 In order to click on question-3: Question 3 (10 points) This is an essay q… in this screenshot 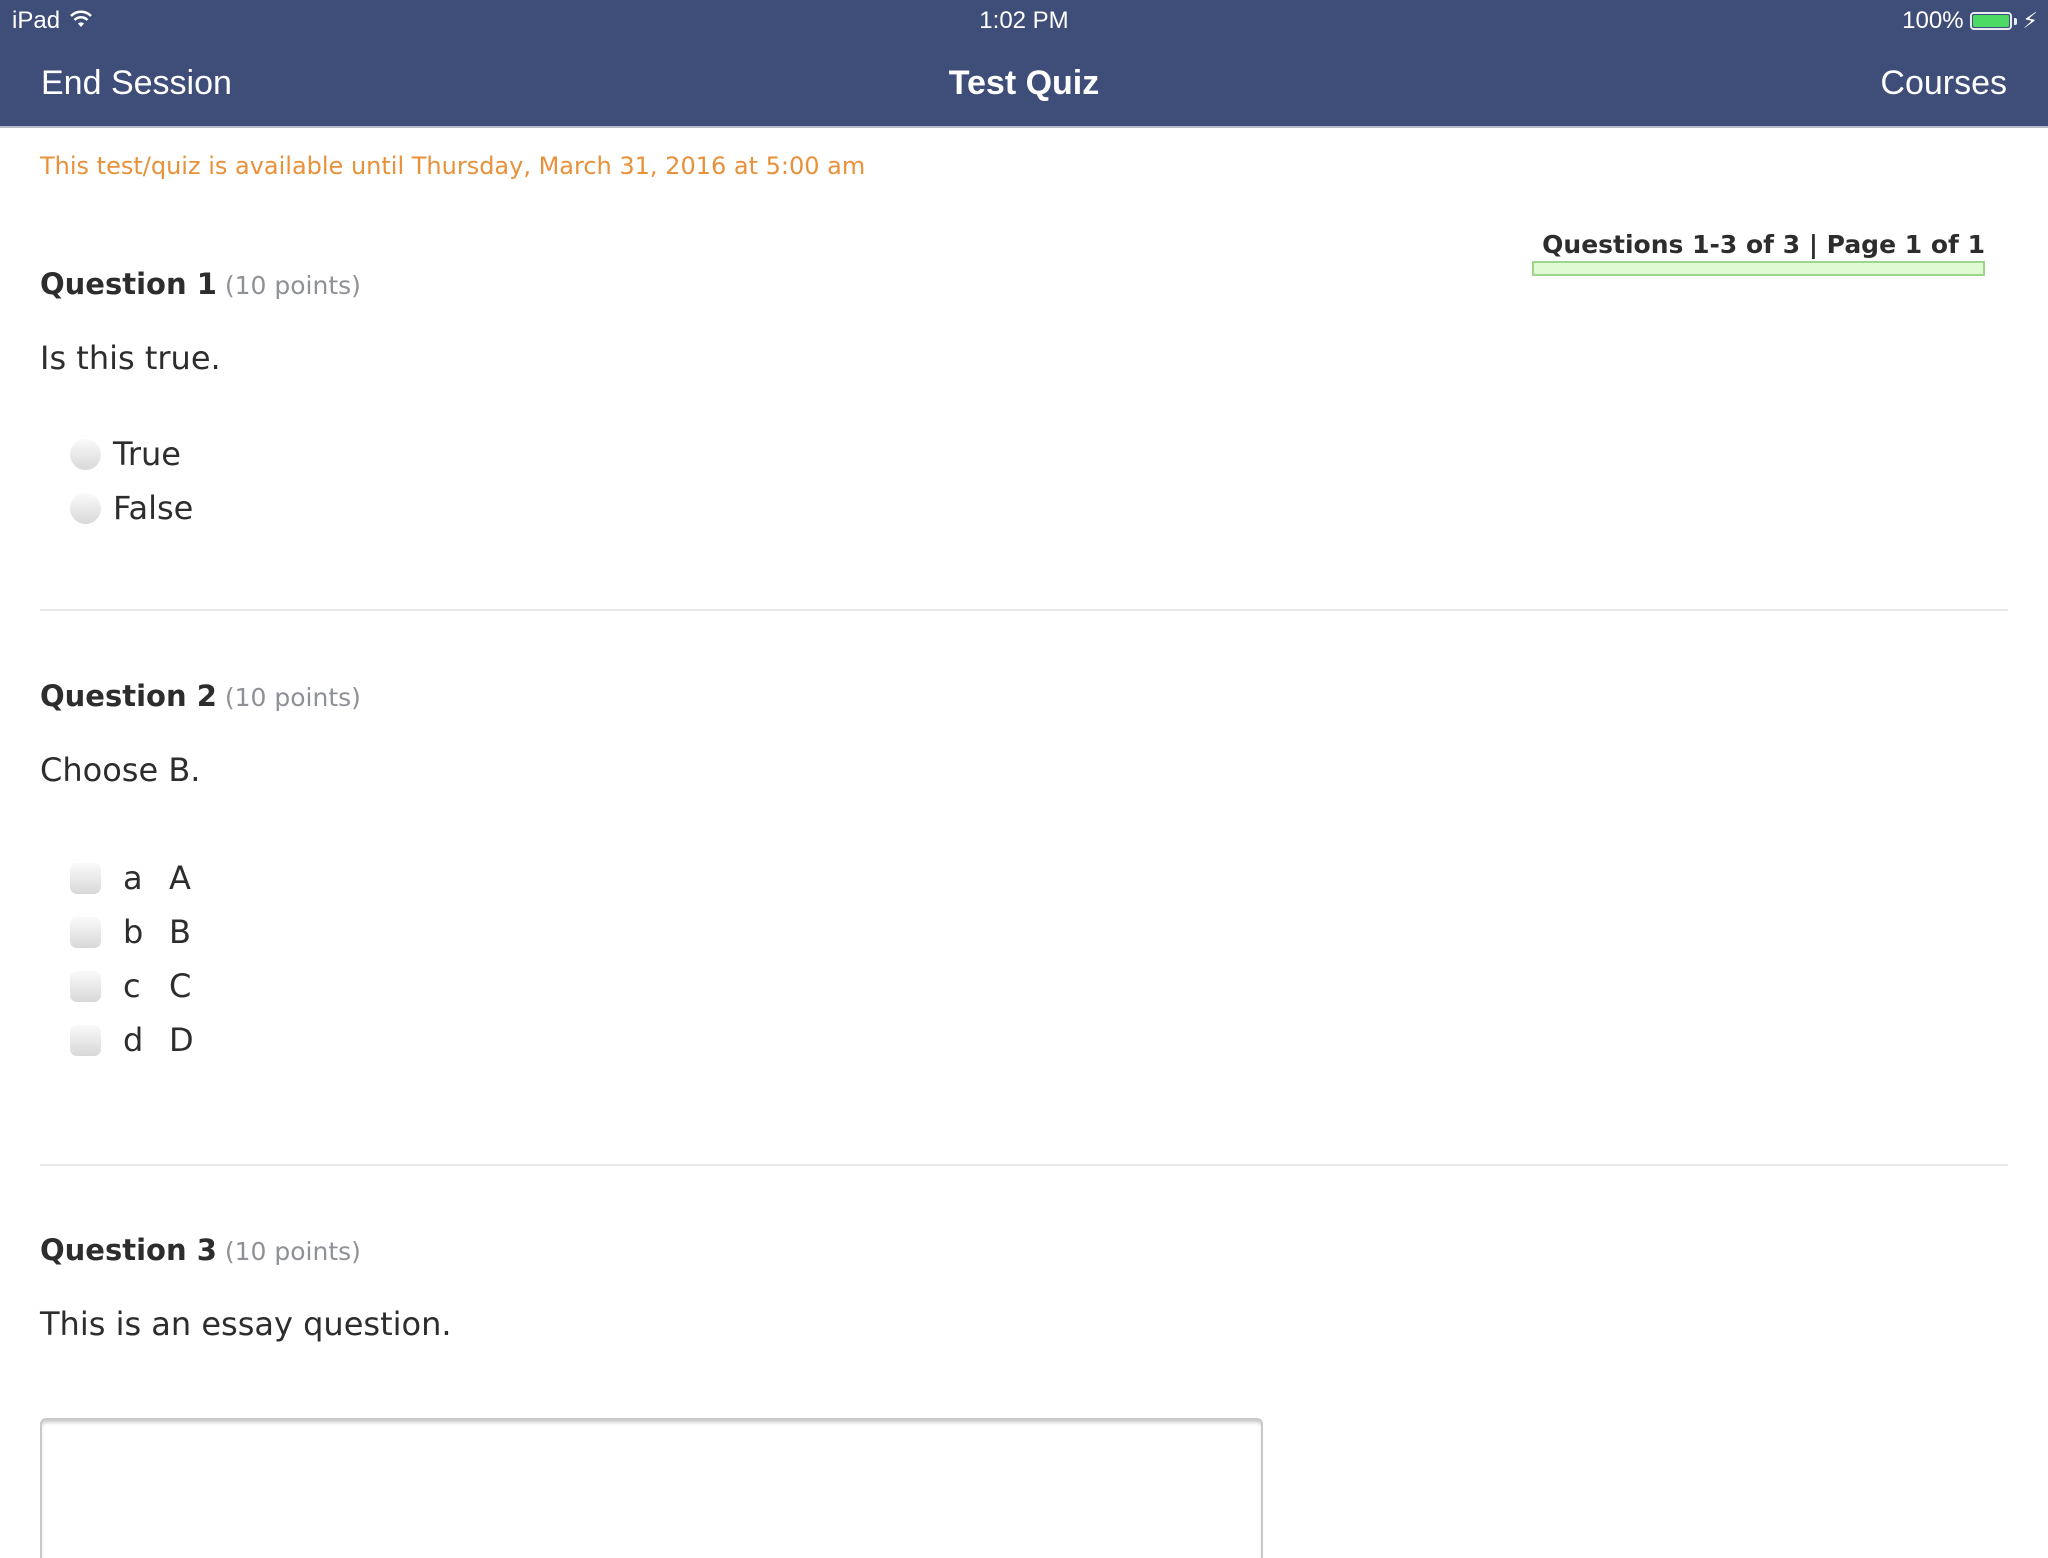, I will do `click(246, 1287)`.